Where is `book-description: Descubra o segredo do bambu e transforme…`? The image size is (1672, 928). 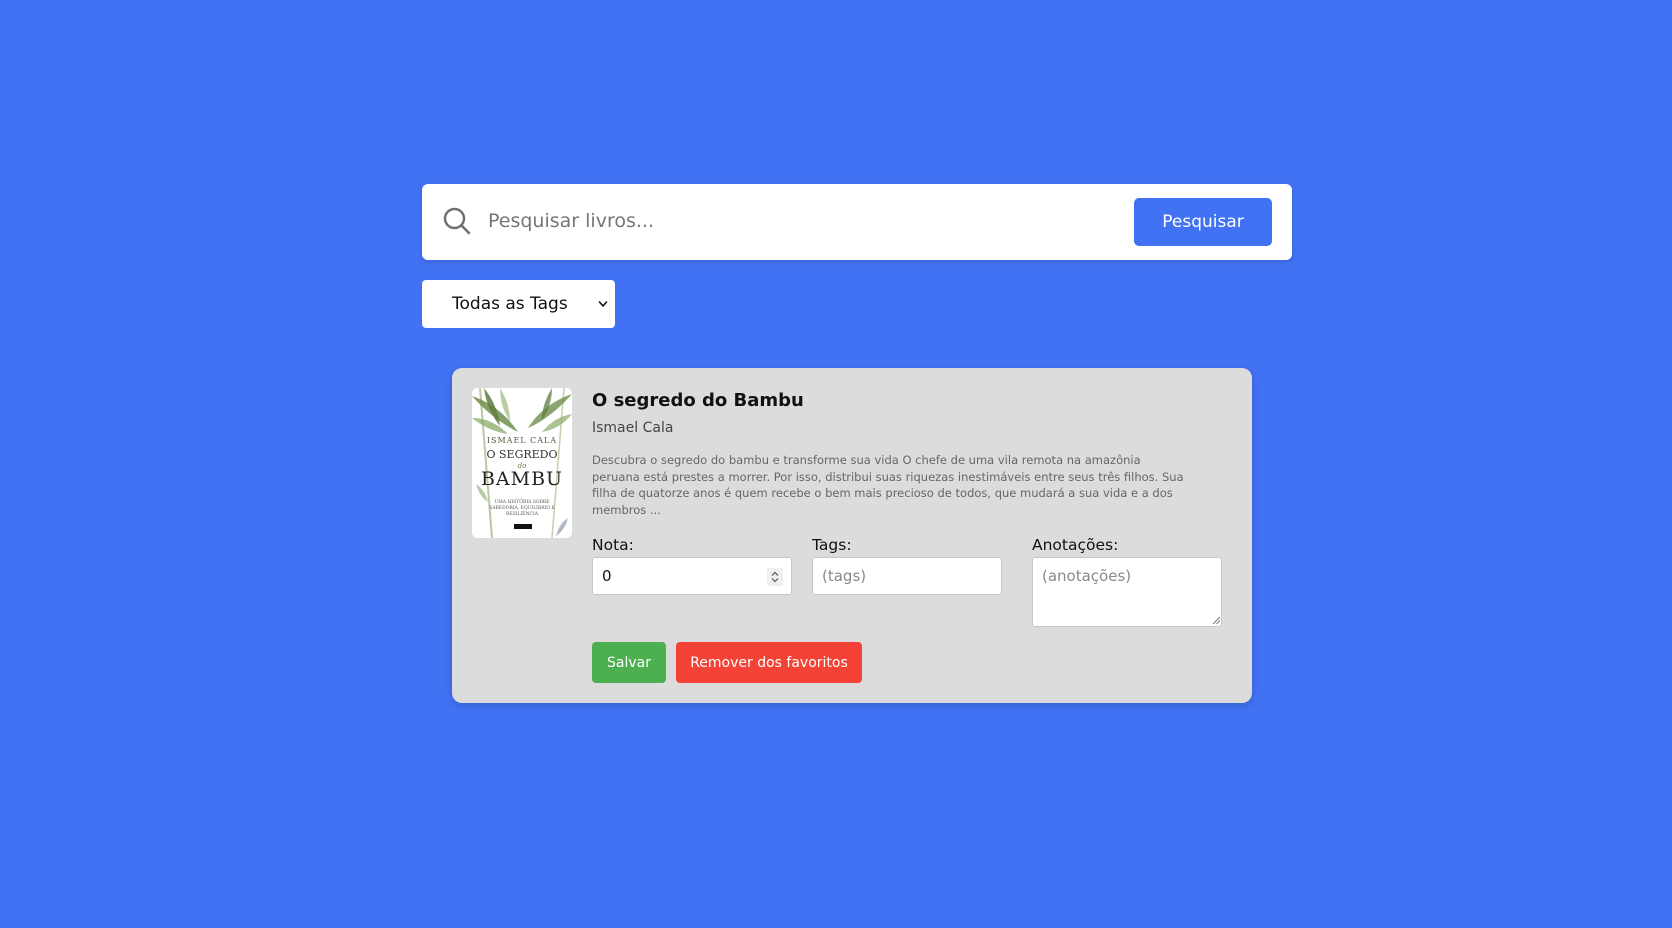 book-description: Descubra o segredo do bambu e transforme… is located at coordinates (888, 485).